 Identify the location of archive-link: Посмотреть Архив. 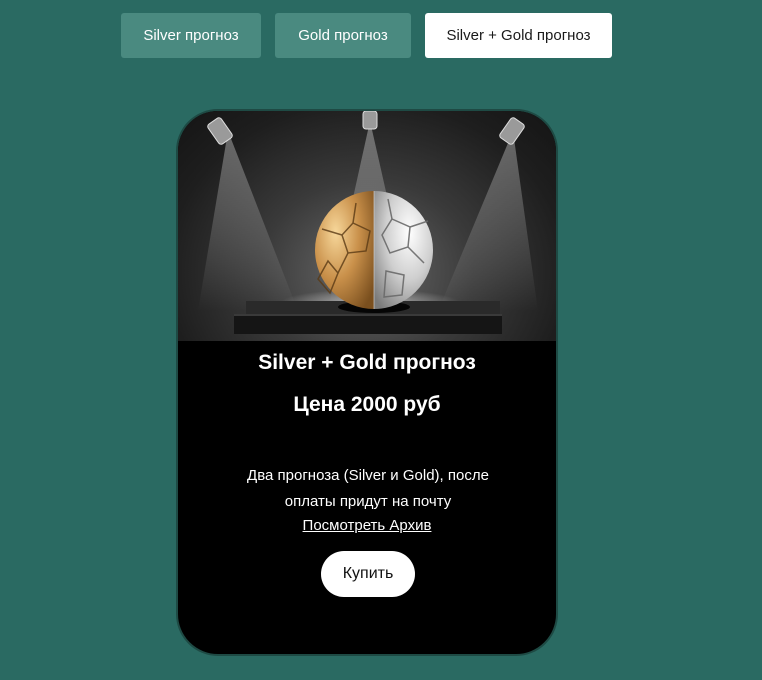
(367, 525).